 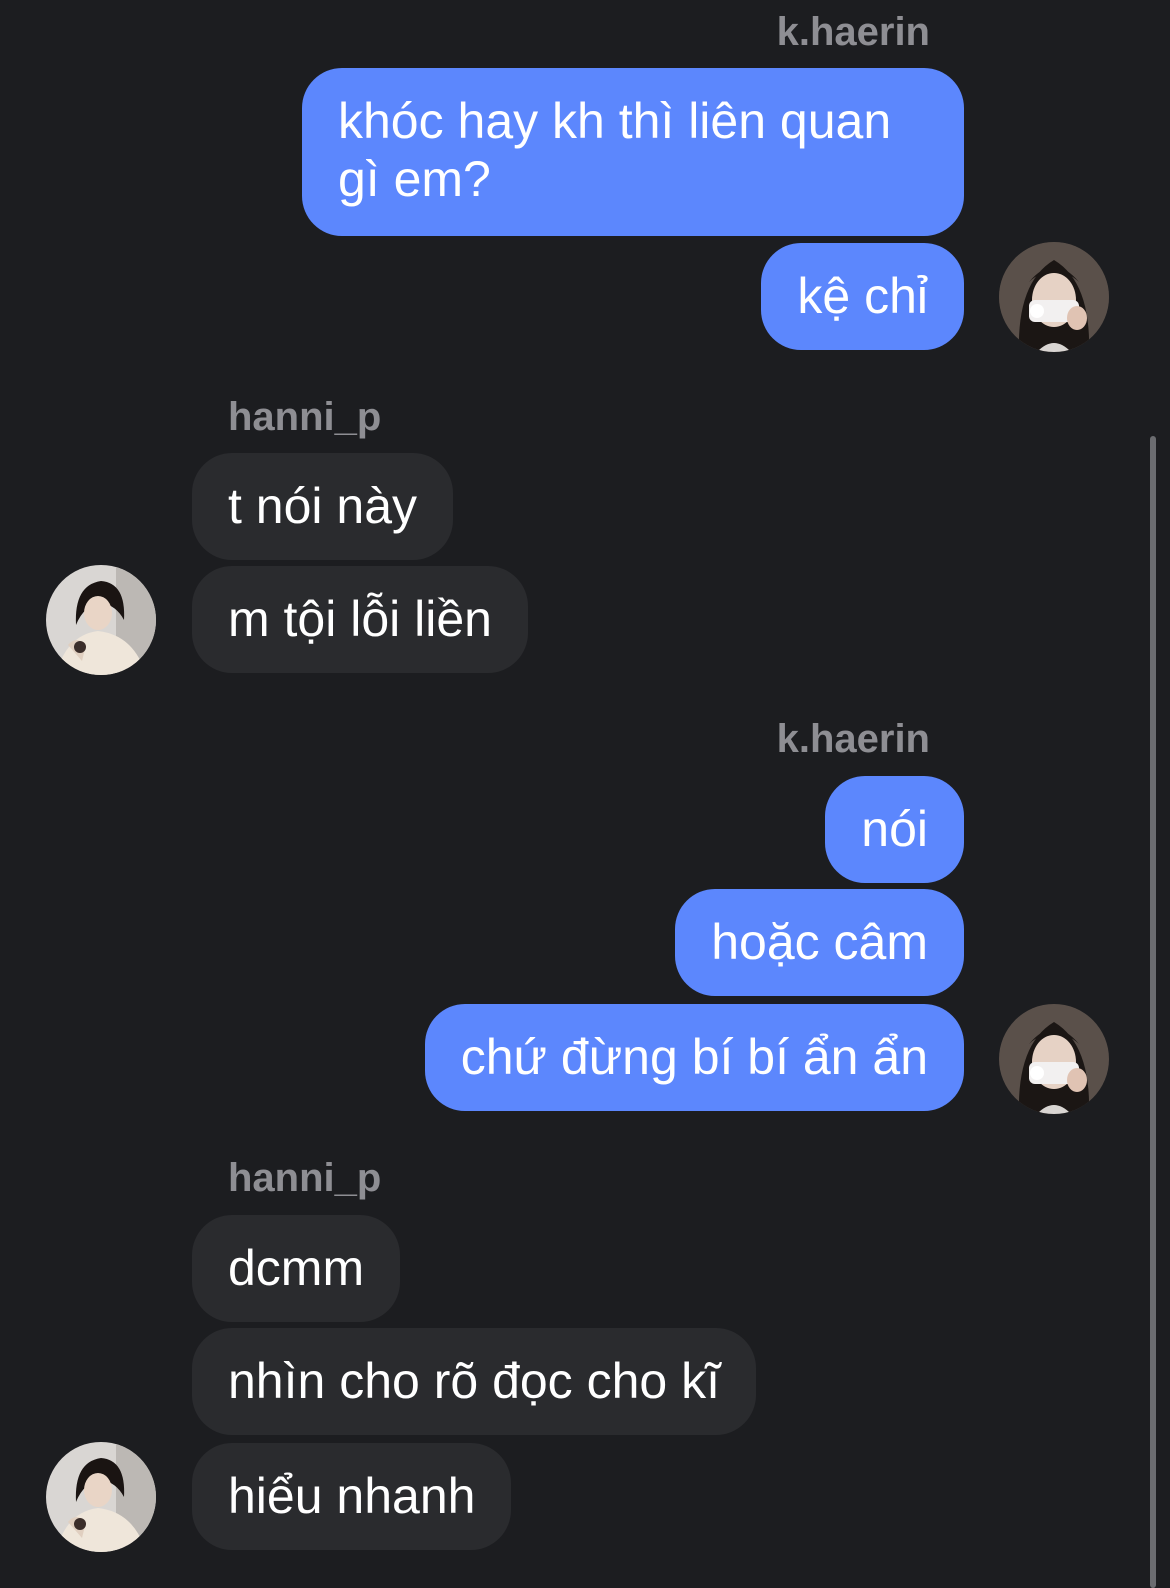 I want to click on message-bubble-incoming: dcmm, so click(x=296, y=1268).